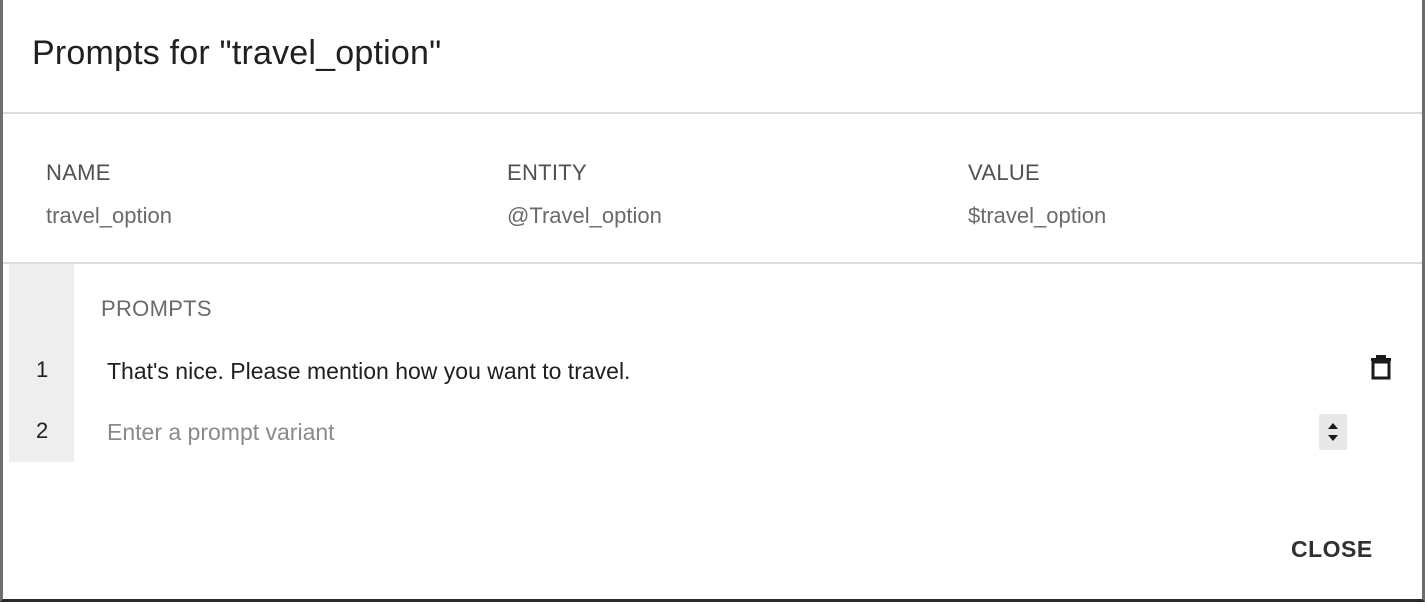 This screenshot has width=1425, height=605. I want to click on name-label: NAME, so click(78, 172).